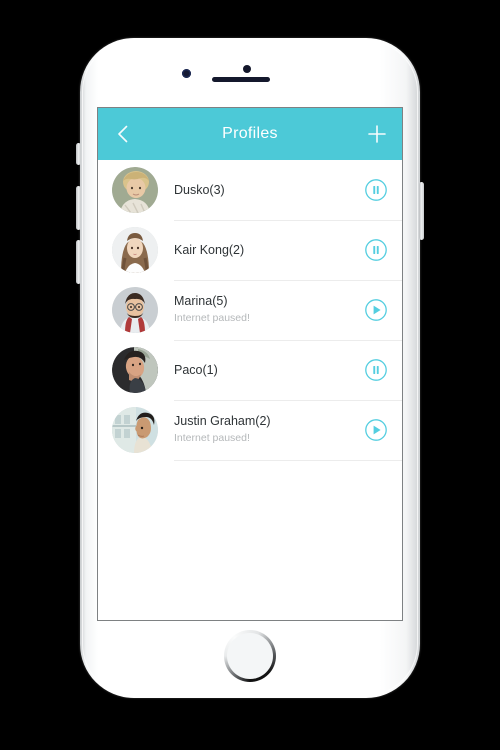 The height and width of the screenshot is (750, 500). I want to click on home-button, so click(250, 656).